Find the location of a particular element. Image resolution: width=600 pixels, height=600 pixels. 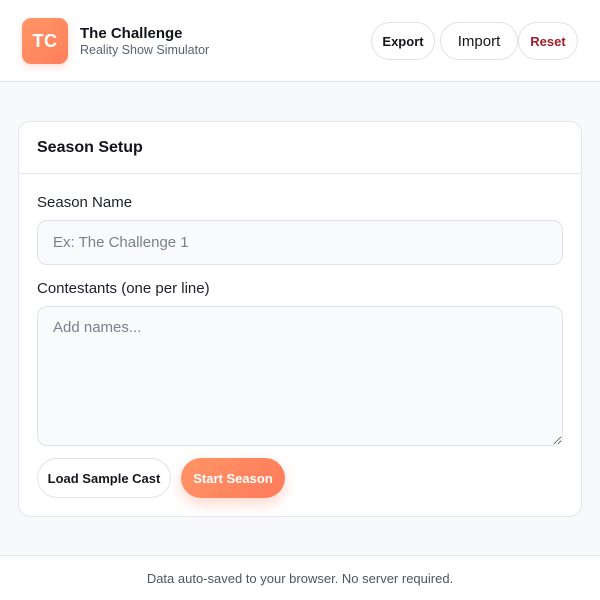

app-logo: TC is located at coordinates (45, 41).